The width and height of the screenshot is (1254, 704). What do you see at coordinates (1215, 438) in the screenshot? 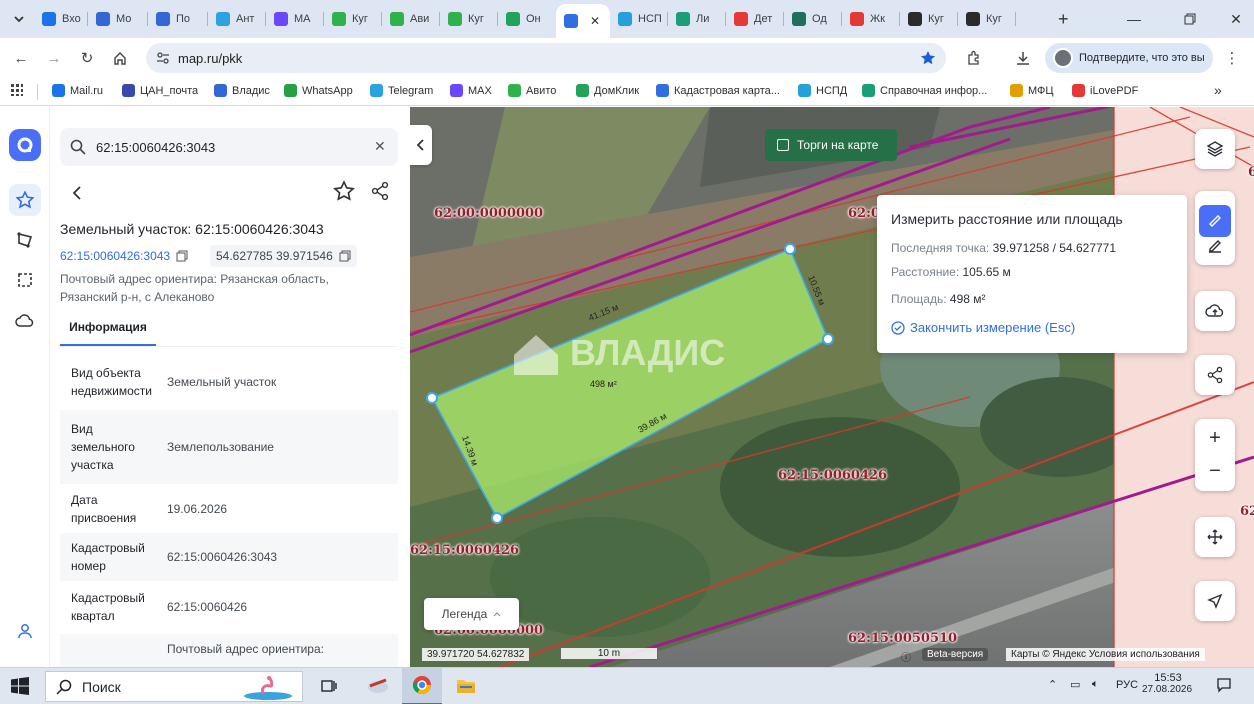
I see `zoom-in-button: +` at bounding box center [1215, 438].